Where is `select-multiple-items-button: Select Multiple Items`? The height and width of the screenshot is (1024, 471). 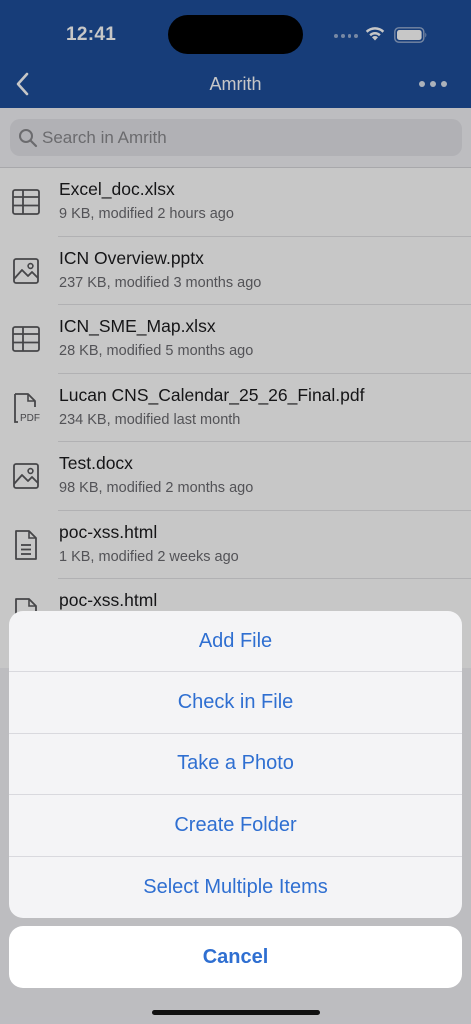 select-multiple-items-button: Select Multiple Items is located at coordinates (235, 887).